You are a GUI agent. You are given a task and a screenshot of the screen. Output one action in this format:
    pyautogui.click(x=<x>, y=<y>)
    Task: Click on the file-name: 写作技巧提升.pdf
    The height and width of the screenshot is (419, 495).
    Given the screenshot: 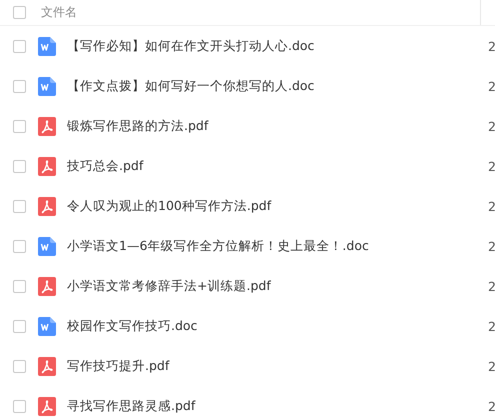 What is the action you would take?
    pyautogui.click(x=118, y=366)
    